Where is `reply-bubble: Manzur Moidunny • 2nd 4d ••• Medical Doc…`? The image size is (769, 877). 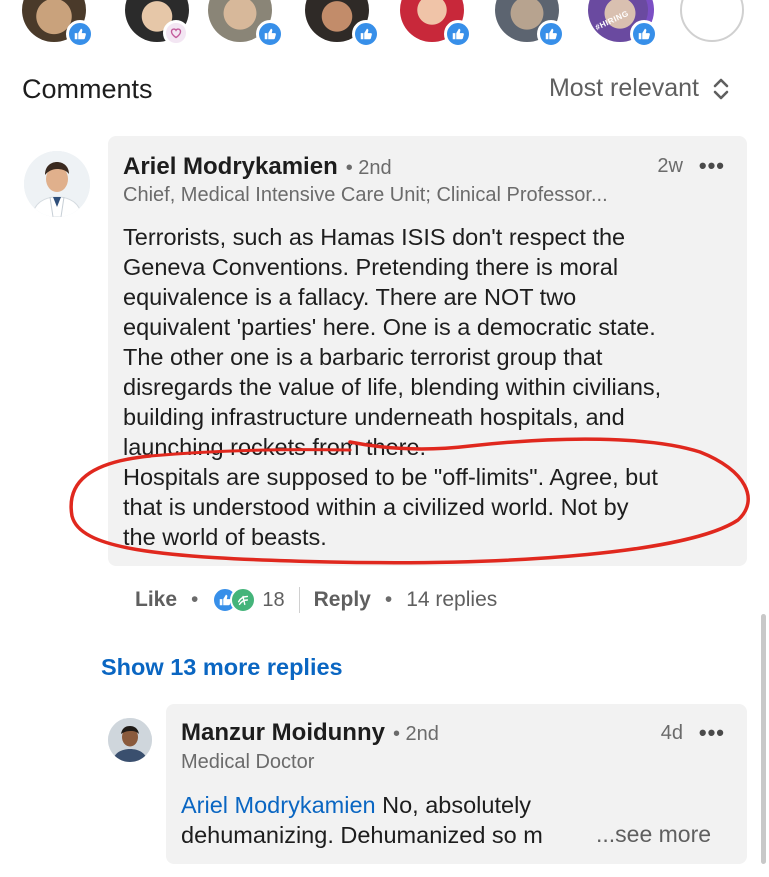
reply-bubble: Manzur Moidunny • 2nd 4d ••• Medical Doc… is located at coordinates (456, 784).